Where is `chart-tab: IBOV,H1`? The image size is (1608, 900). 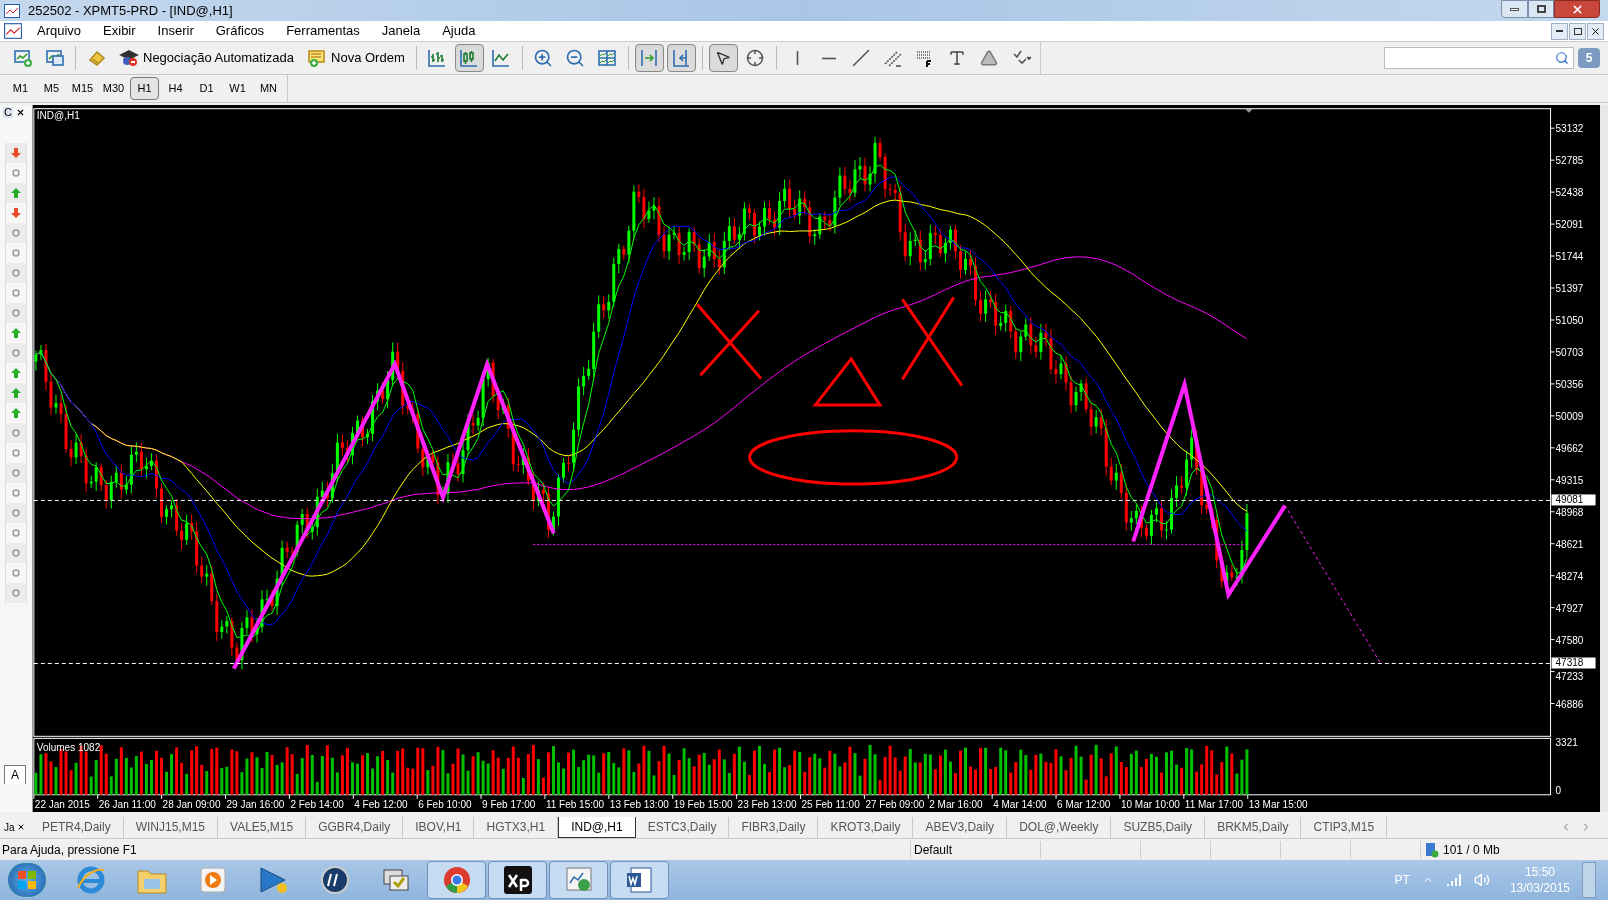 chart-tab: IBOV,H1 is located at coordinates (439, 827).